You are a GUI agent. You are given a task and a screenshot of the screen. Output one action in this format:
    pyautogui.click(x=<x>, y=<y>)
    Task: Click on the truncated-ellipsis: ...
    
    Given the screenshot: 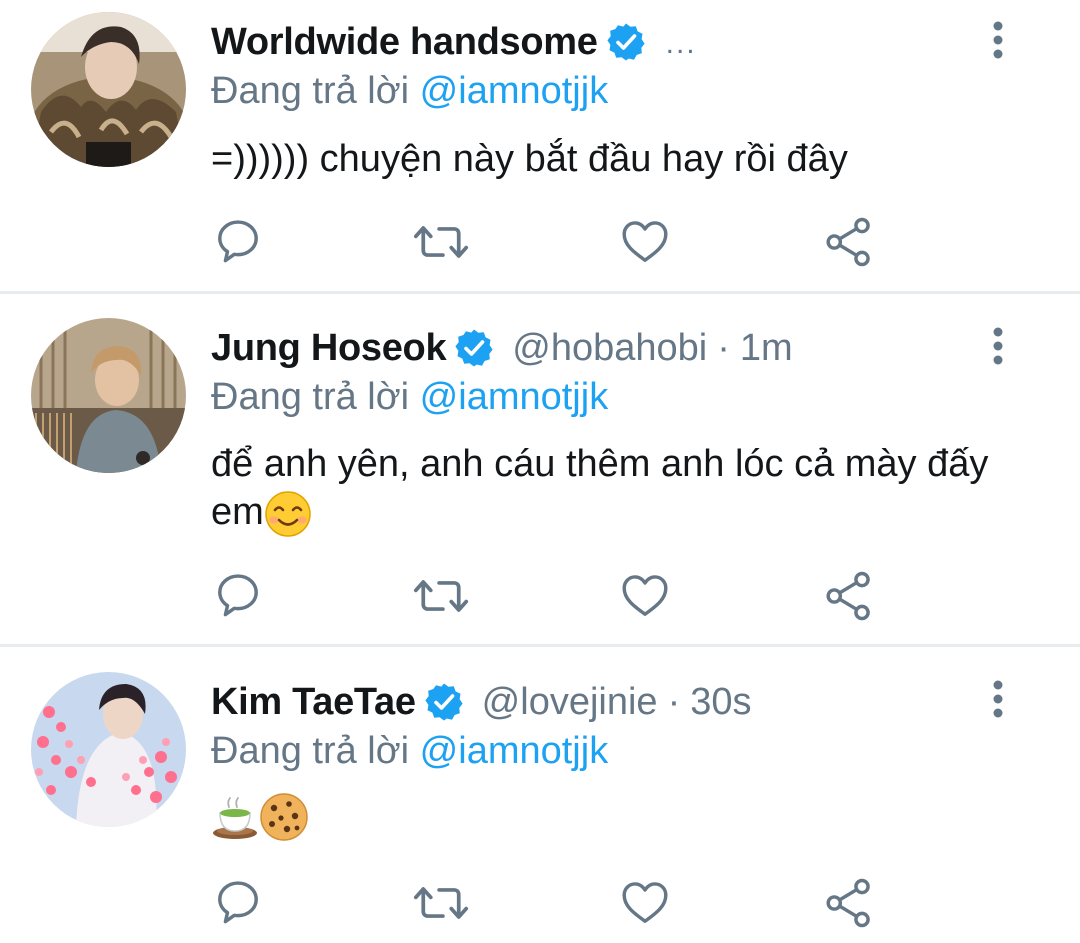 What is the action you would take?
    pyautogui.click(x=681, y=43)
    